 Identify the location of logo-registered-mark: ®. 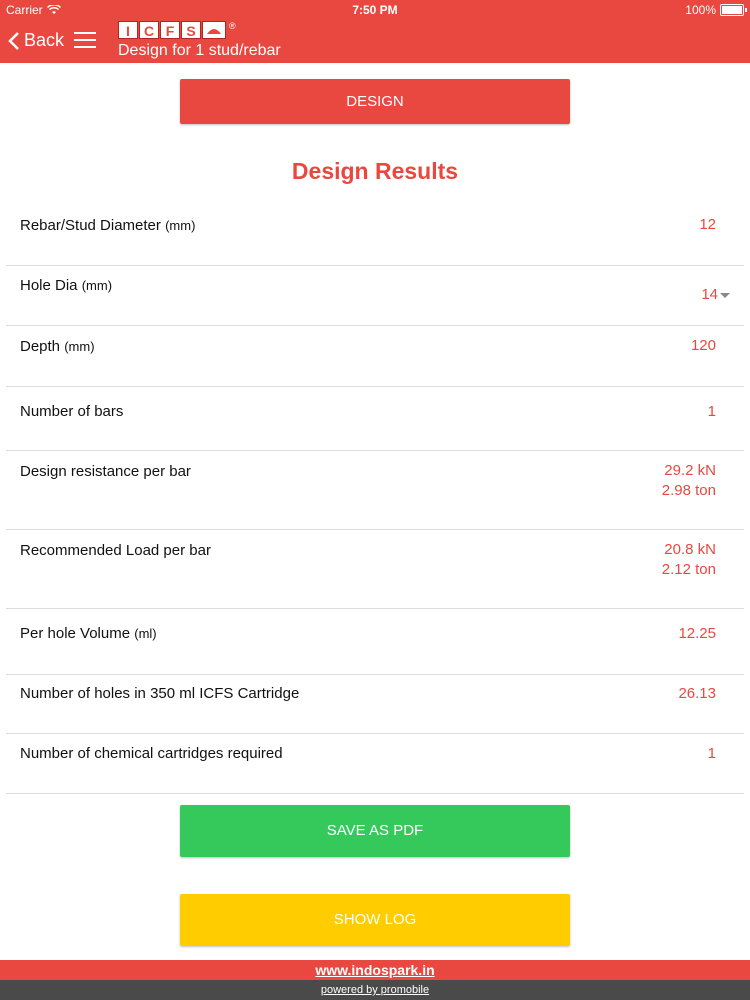
(232, 26).